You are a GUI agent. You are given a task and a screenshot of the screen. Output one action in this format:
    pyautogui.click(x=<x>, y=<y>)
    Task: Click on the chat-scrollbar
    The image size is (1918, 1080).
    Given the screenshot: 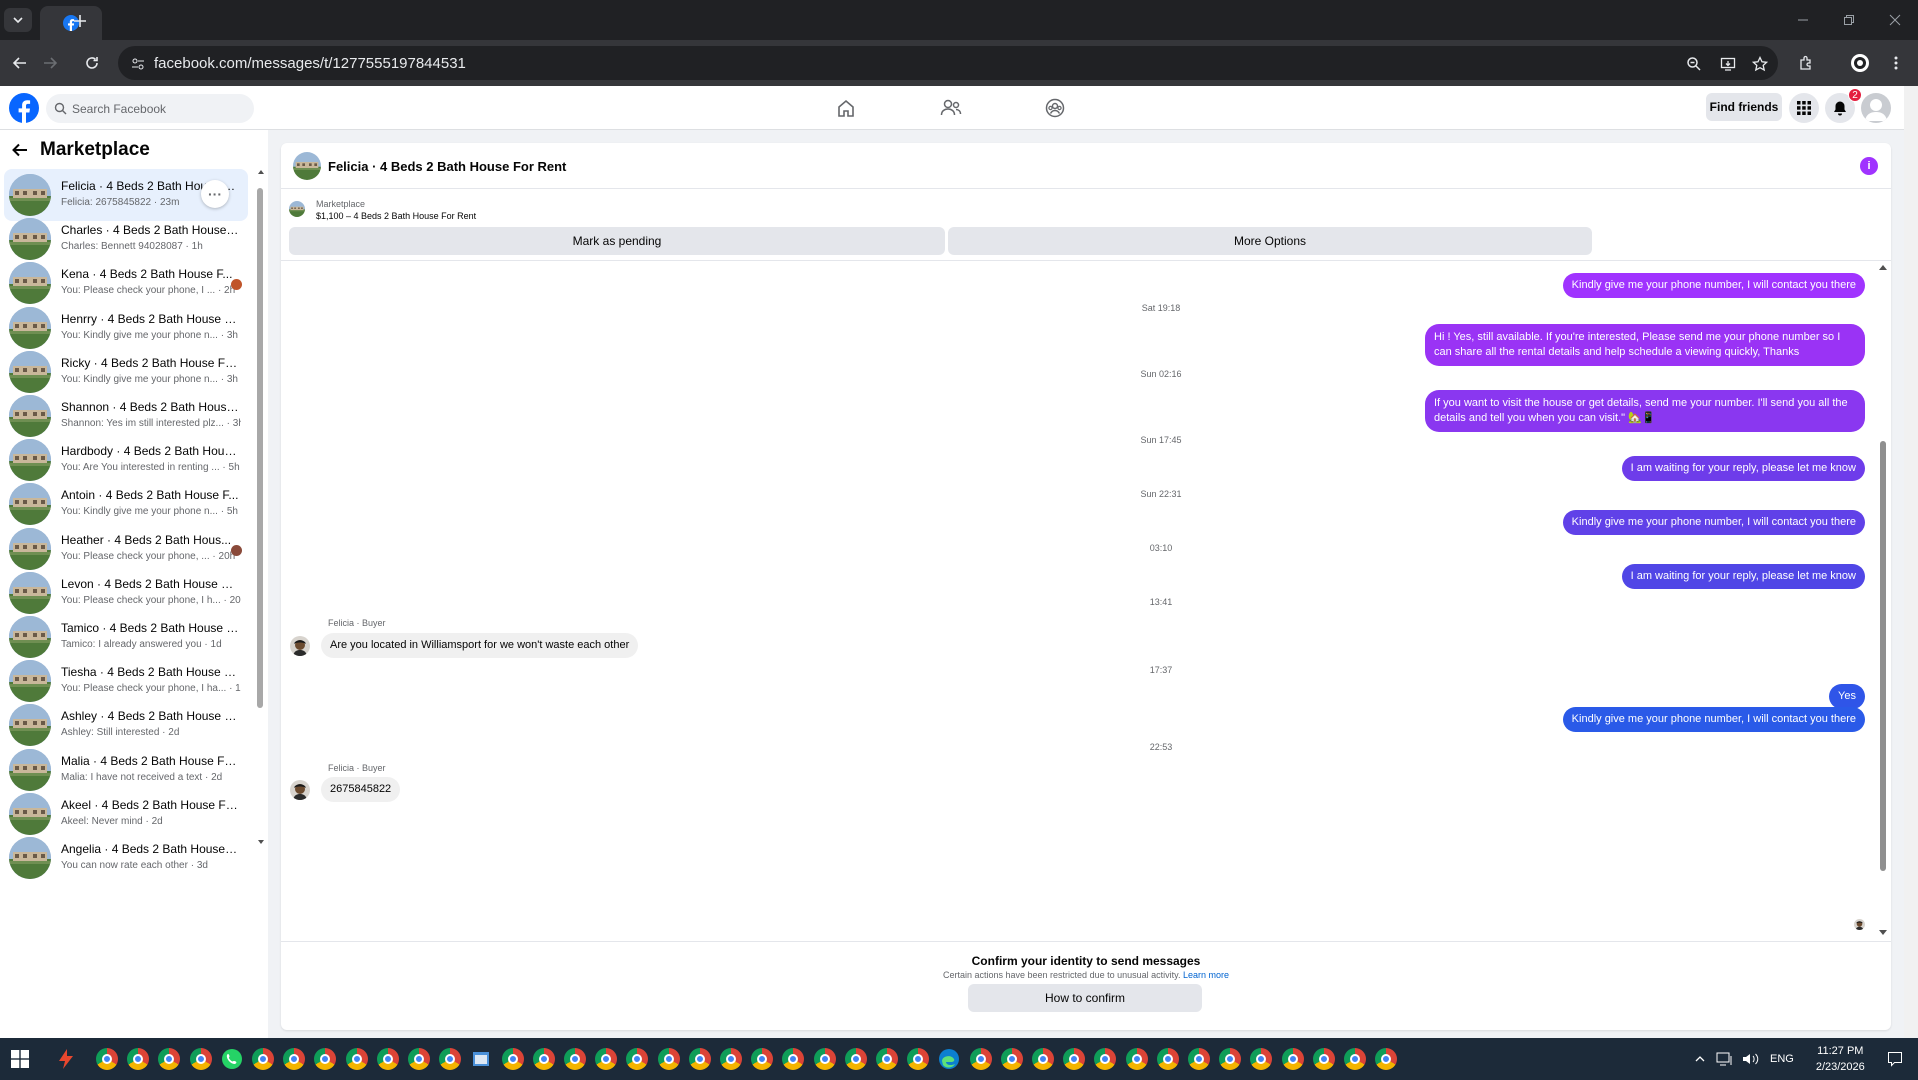 What is the action you would take?
    pyautogui.click(x=1883, y=601)
    